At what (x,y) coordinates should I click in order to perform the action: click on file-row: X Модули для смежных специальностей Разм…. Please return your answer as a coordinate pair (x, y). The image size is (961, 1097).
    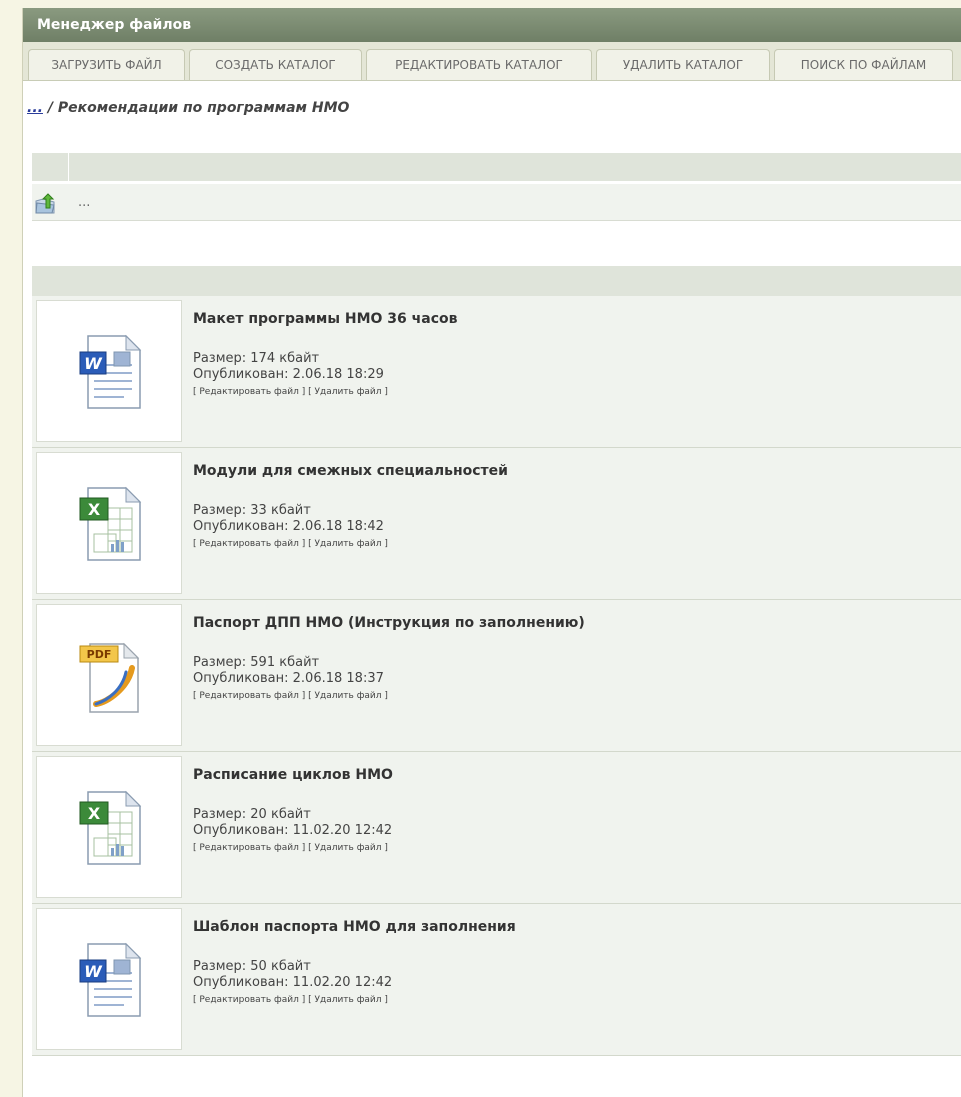
    Looking at the image, I should click on (496, 524).